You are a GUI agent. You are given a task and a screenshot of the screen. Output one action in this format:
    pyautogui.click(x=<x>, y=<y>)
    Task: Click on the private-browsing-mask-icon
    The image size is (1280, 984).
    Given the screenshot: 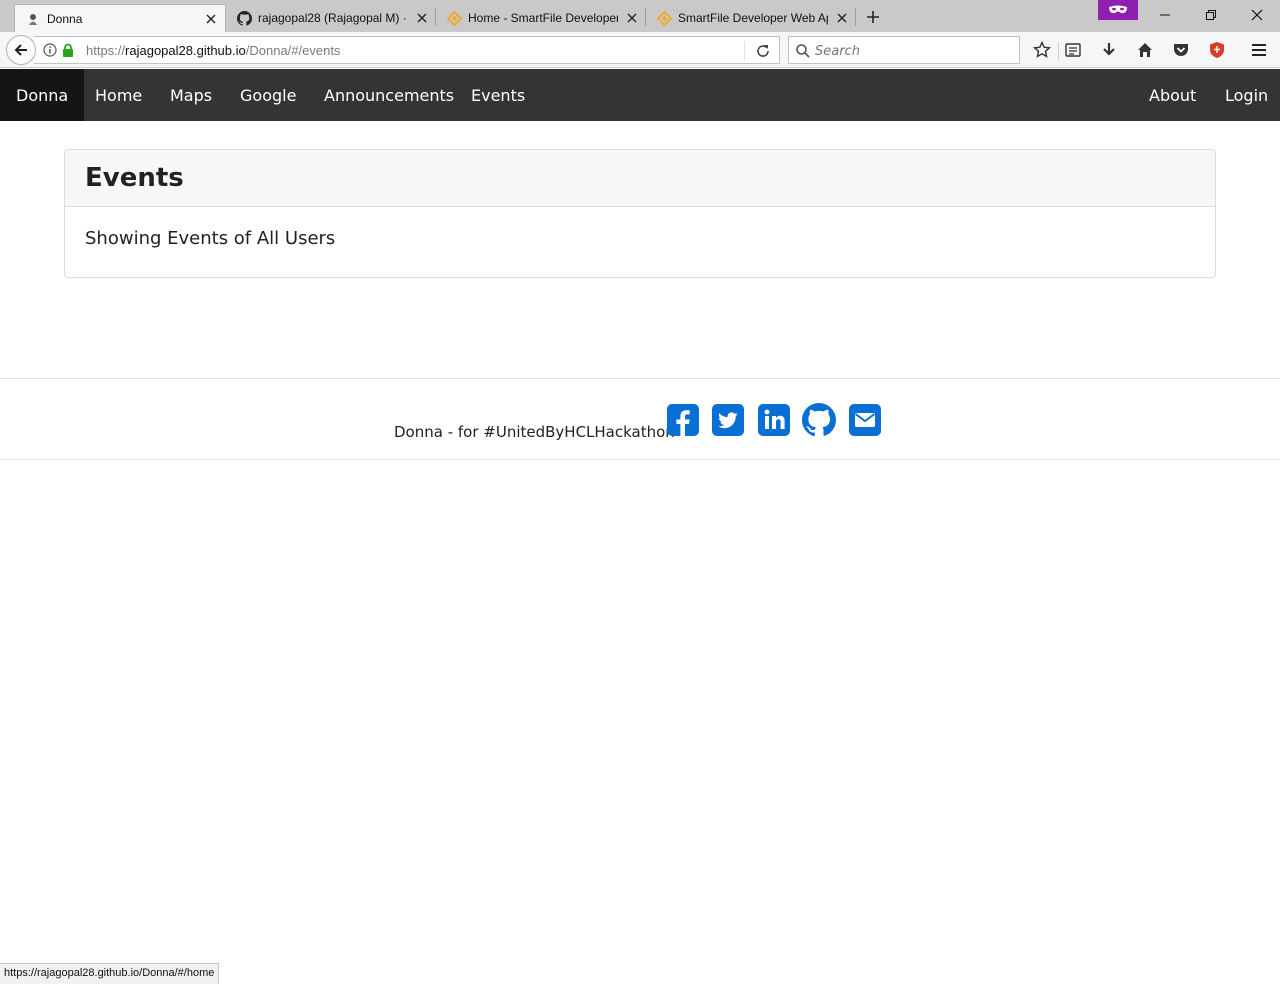 What is the action you would take?
    pyautogui.click(x=1118, y=10)
    